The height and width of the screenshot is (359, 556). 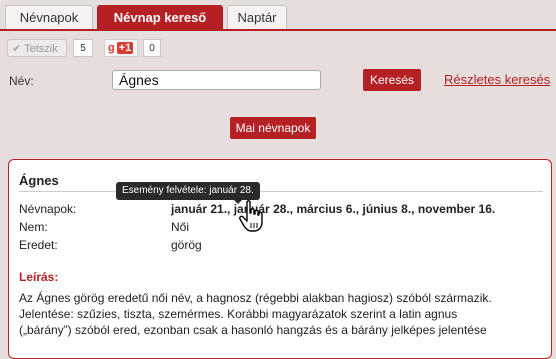 What do you see at coordinates (456, 209) in the screenshot?
I see `nameday-link: november 16.` at bounding box center [456, 209].